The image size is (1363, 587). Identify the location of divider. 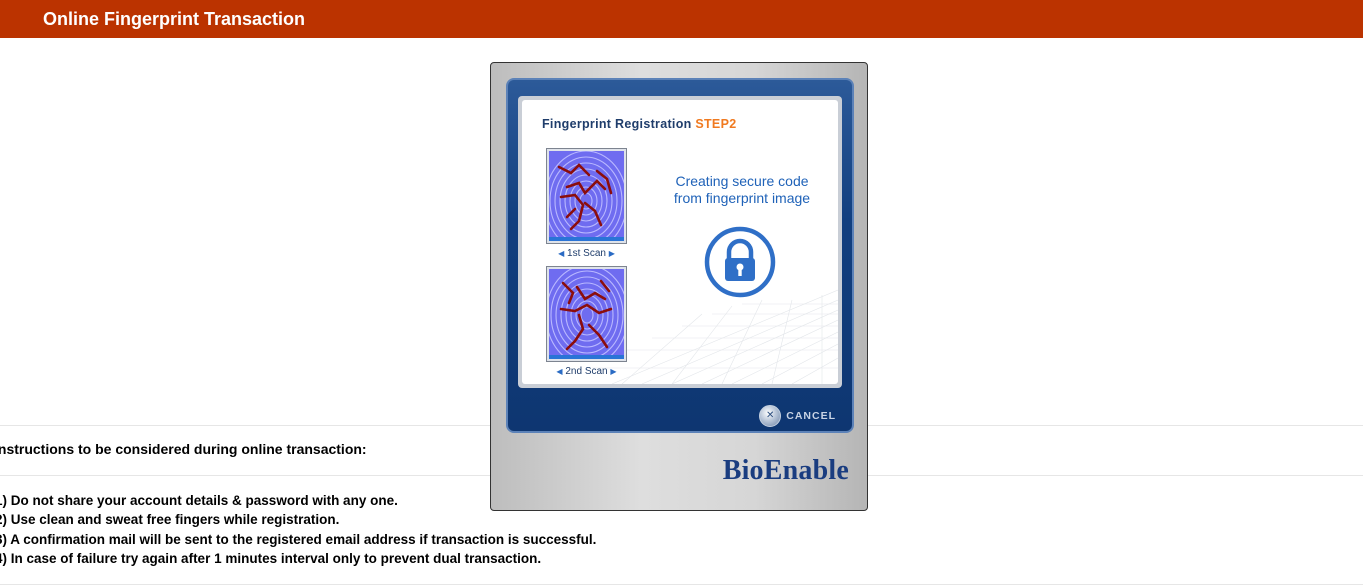
(681, 584).